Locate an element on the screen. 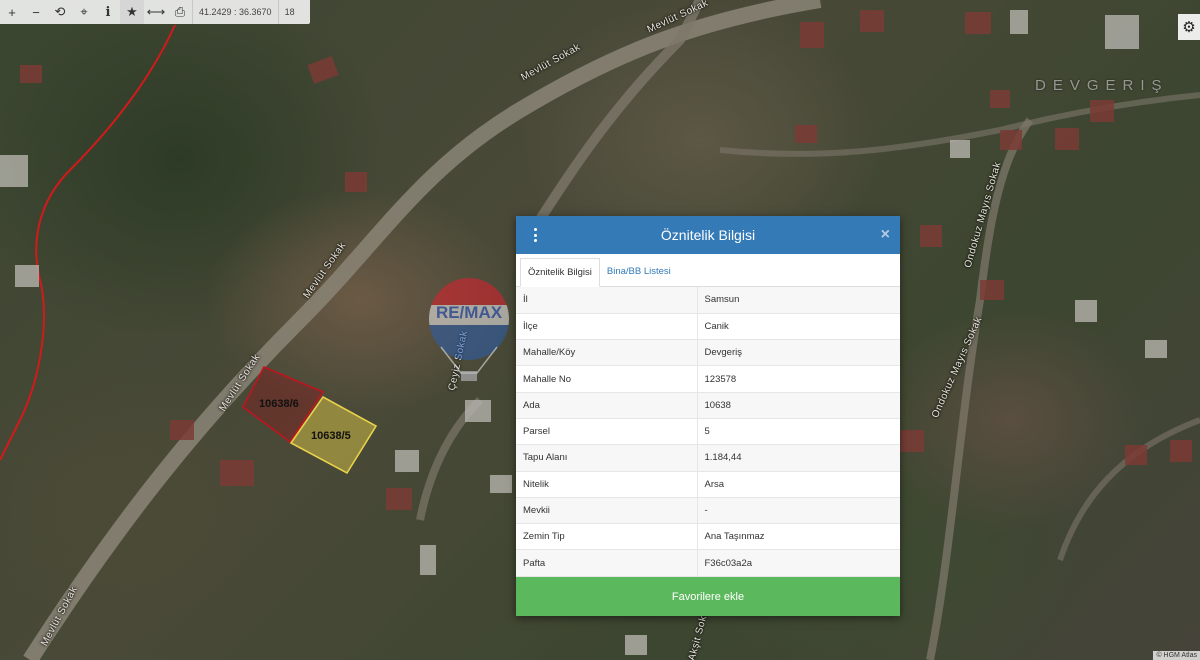  parcel-label: 10638/5 is located at coordinates (331, 436).